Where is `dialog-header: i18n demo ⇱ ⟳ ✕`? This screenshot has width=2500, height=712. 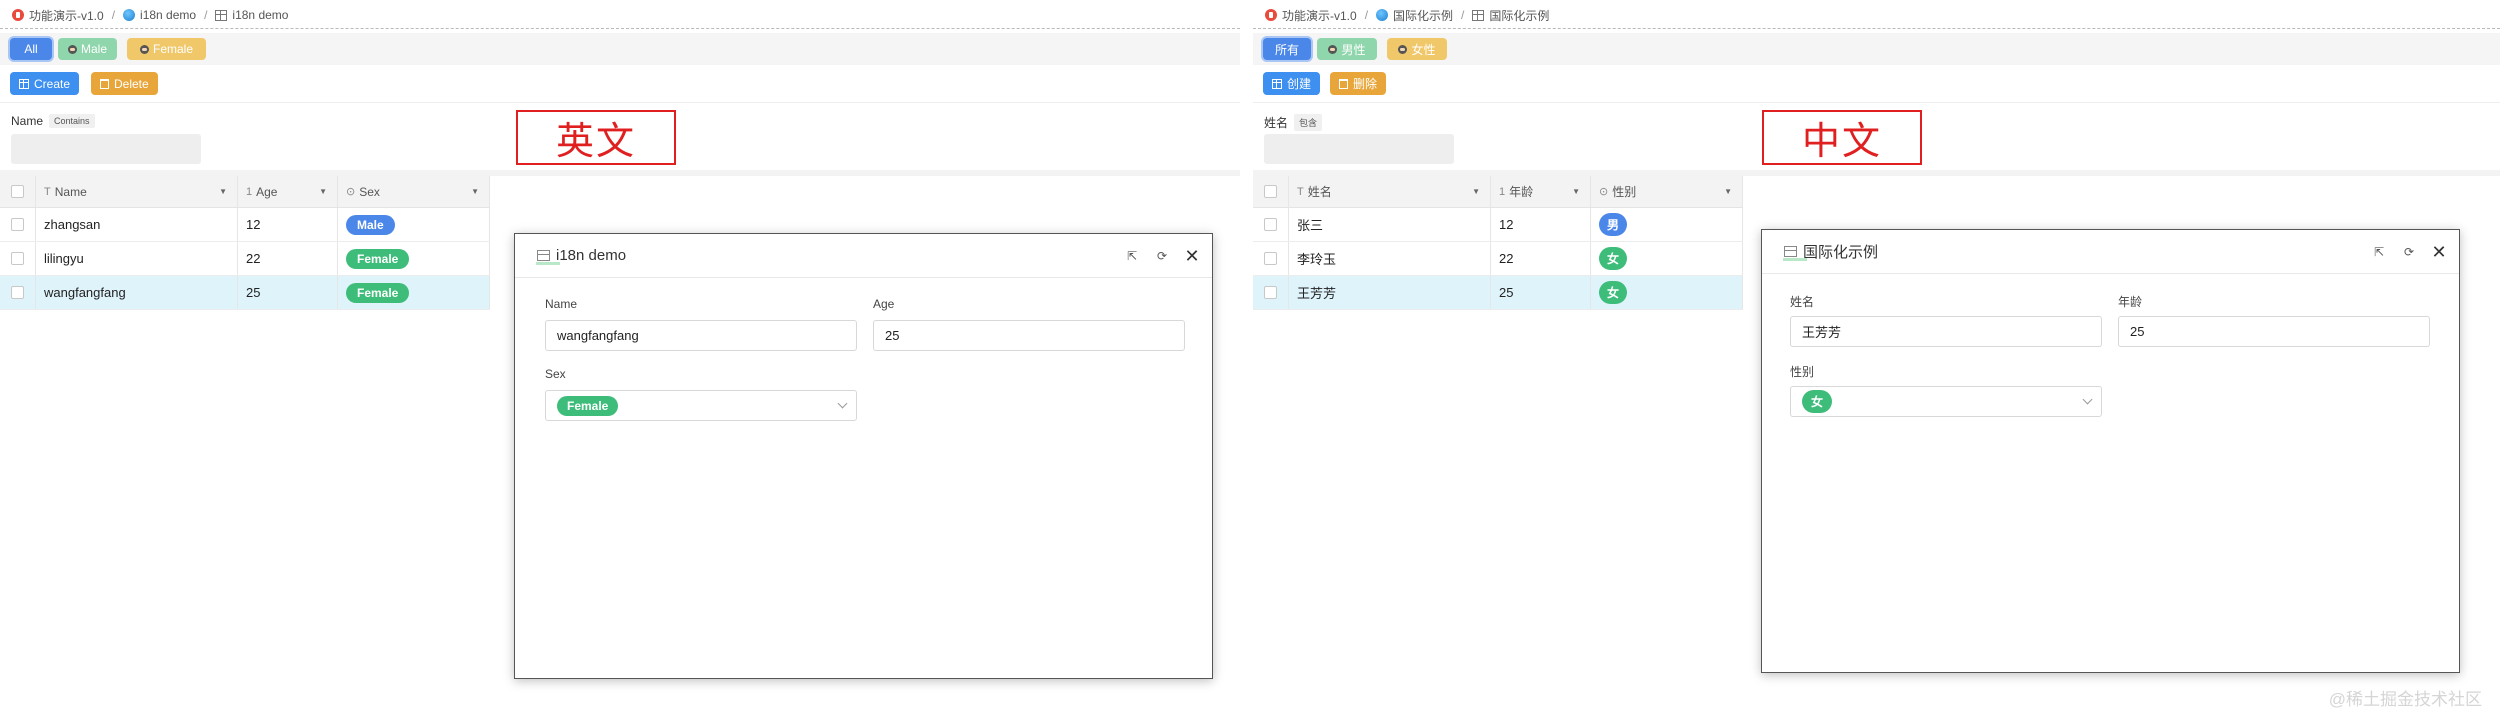 dialog-header: i18n demo ⇱ ⟳ ✕ is located at coordinates (863, 256).